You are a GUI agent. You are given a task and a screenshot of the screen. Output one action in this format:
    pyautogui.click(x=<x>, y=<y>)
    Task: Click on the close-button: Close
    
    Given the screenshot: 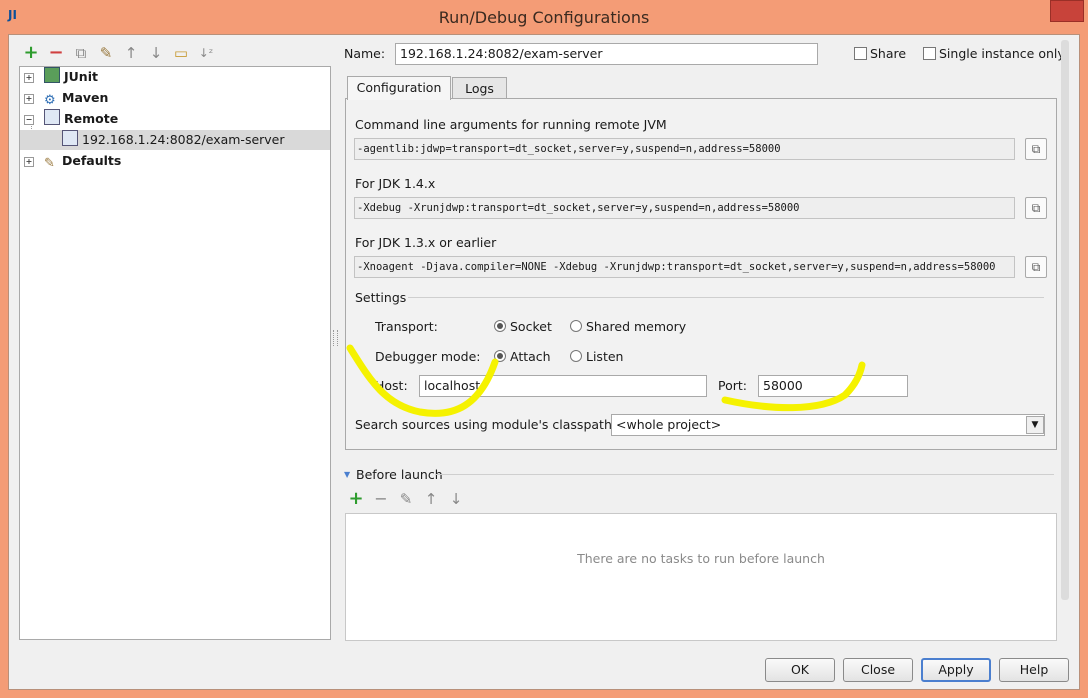 What is the action you would take?
    pyautogui.click(x=878, y=670)
    